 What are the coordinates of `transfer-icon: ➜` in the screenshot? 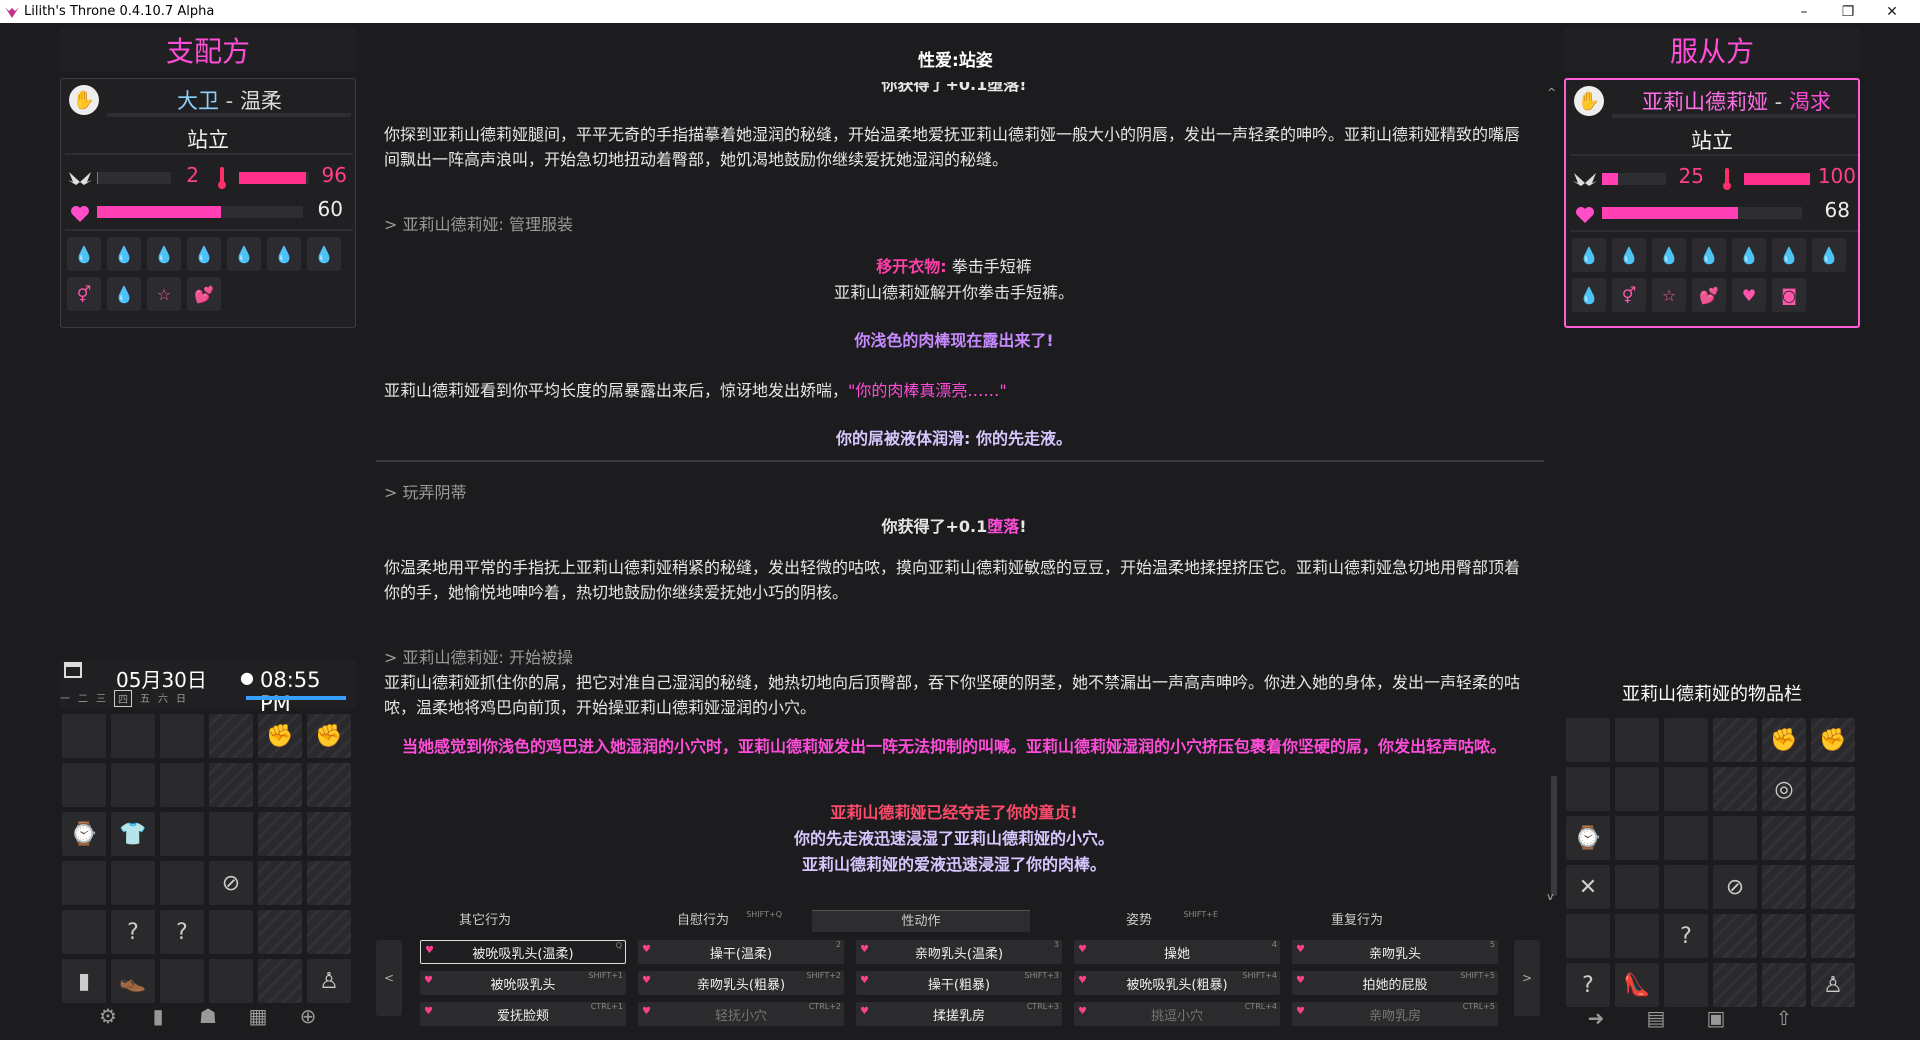 It's located at (1596, 1018).